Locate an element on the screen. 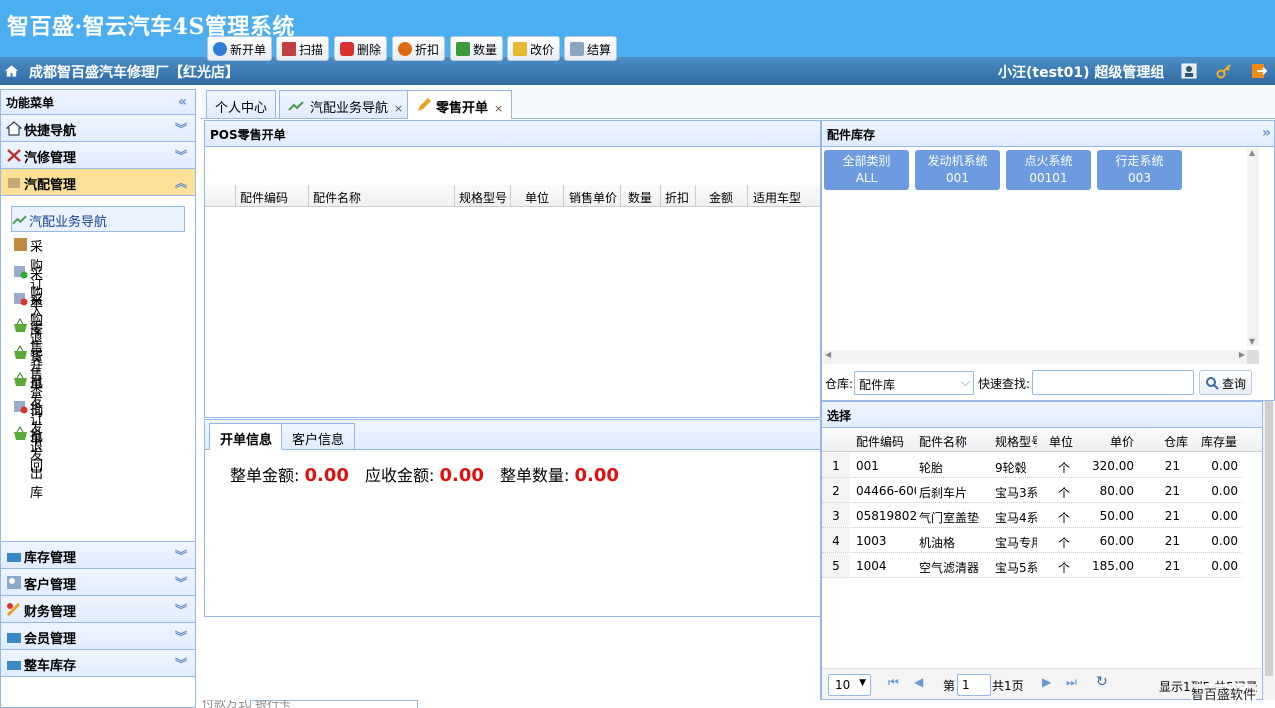 This screenshot has height=708, width=1275. column-header: 单价 is located at coordinates (1122, 441).